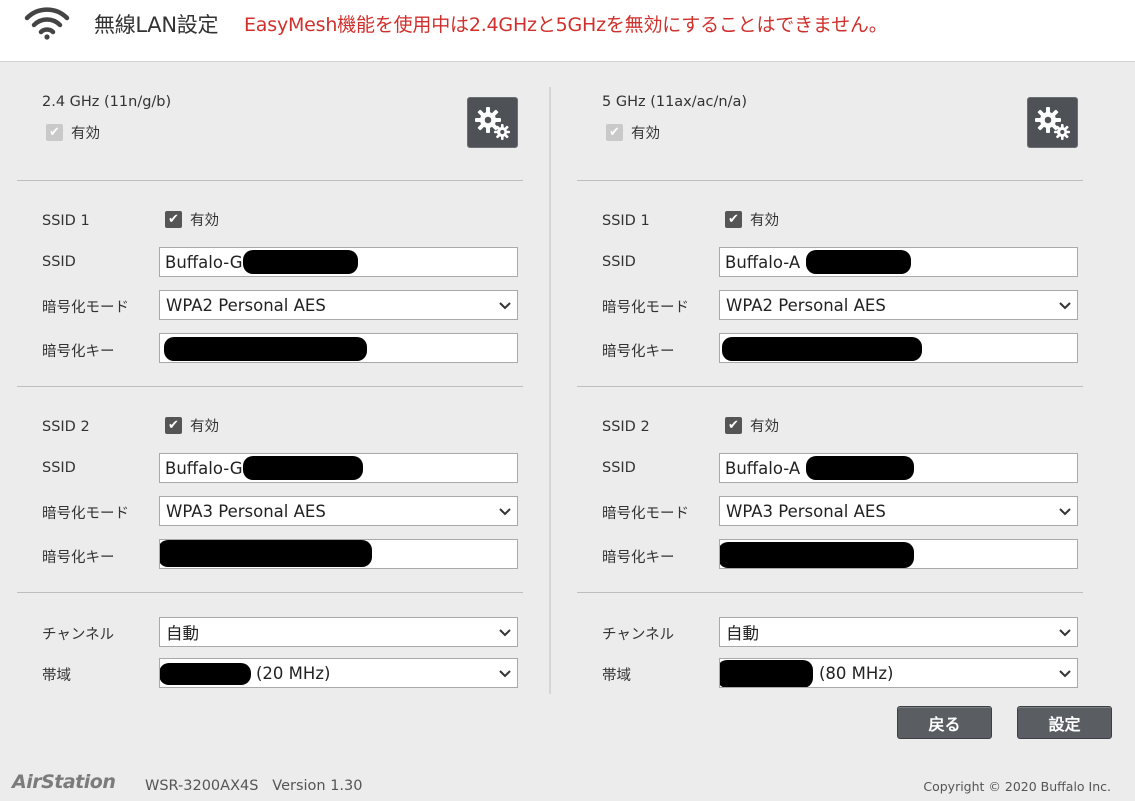  I want to click on save-button: 設定, so click(1064, 722).